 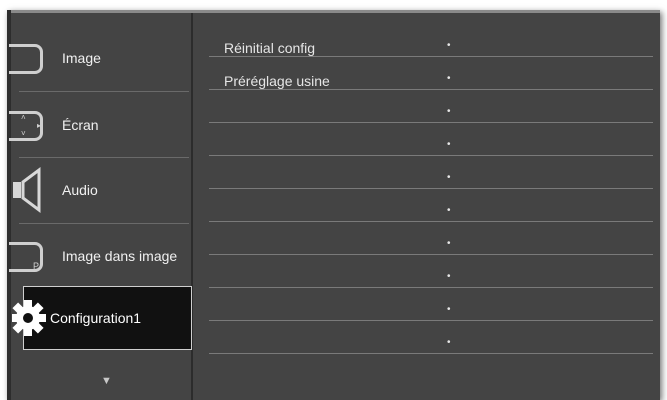 What do you see at coordinates (34, 256) in the screenshot?
I see `pip-icon: P` at bounding box center [34, 256].